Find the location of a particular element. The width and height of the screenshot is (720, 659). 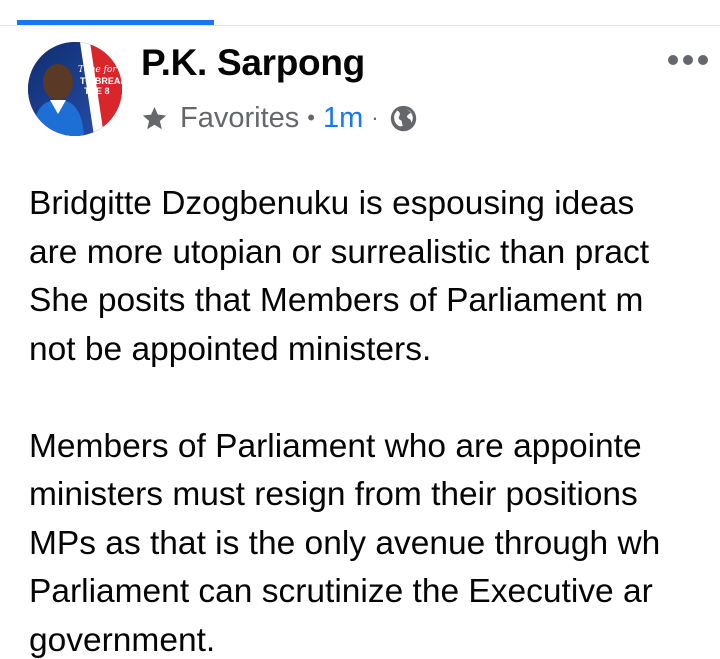

post-line: not be appointed ministers. is located at coordinates (230, 349).